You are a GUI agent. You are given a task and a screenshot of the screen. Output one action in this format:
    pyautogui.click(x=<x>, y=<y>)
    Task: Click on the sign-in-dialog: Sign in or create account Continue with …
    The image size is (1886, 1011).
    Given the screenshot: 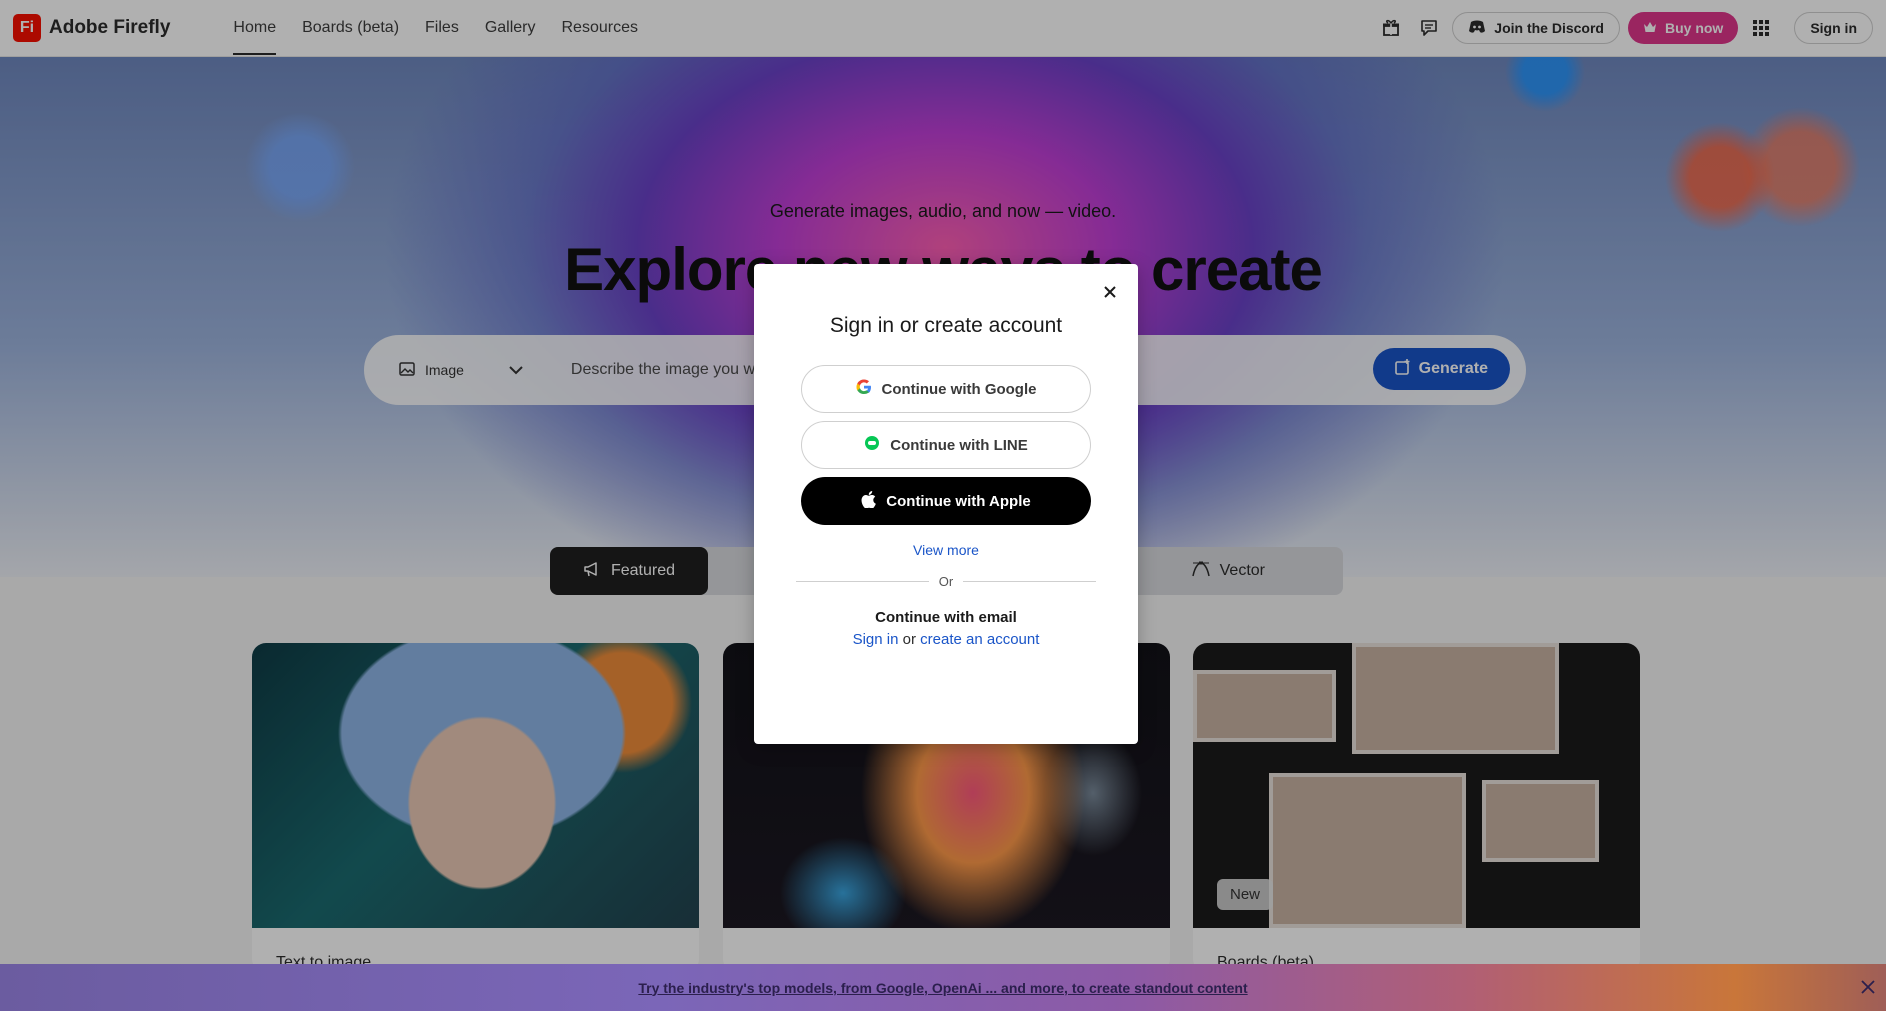 What is the action you would take?
    pyautogui.click(x=946, y=504)
    